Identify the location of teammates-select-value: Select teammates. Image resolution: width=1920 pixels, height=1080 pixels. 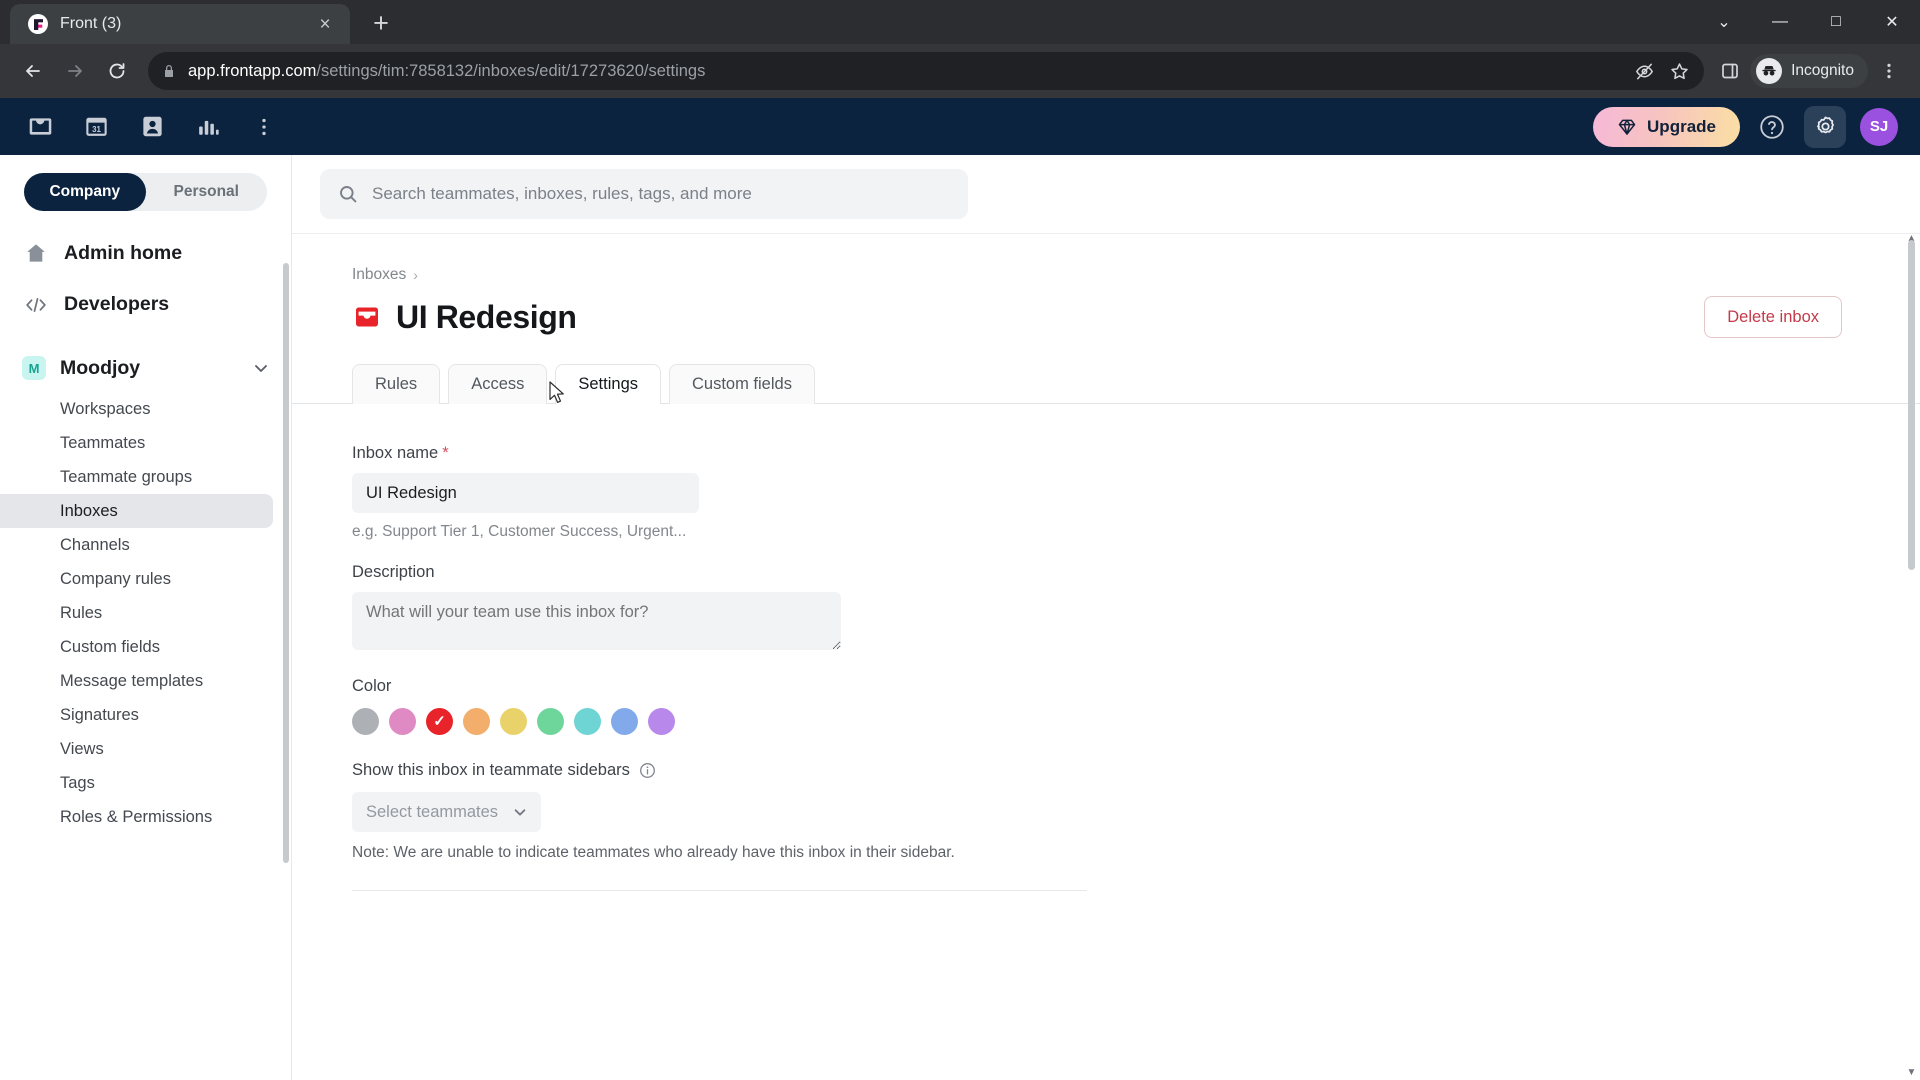
(432, 811).